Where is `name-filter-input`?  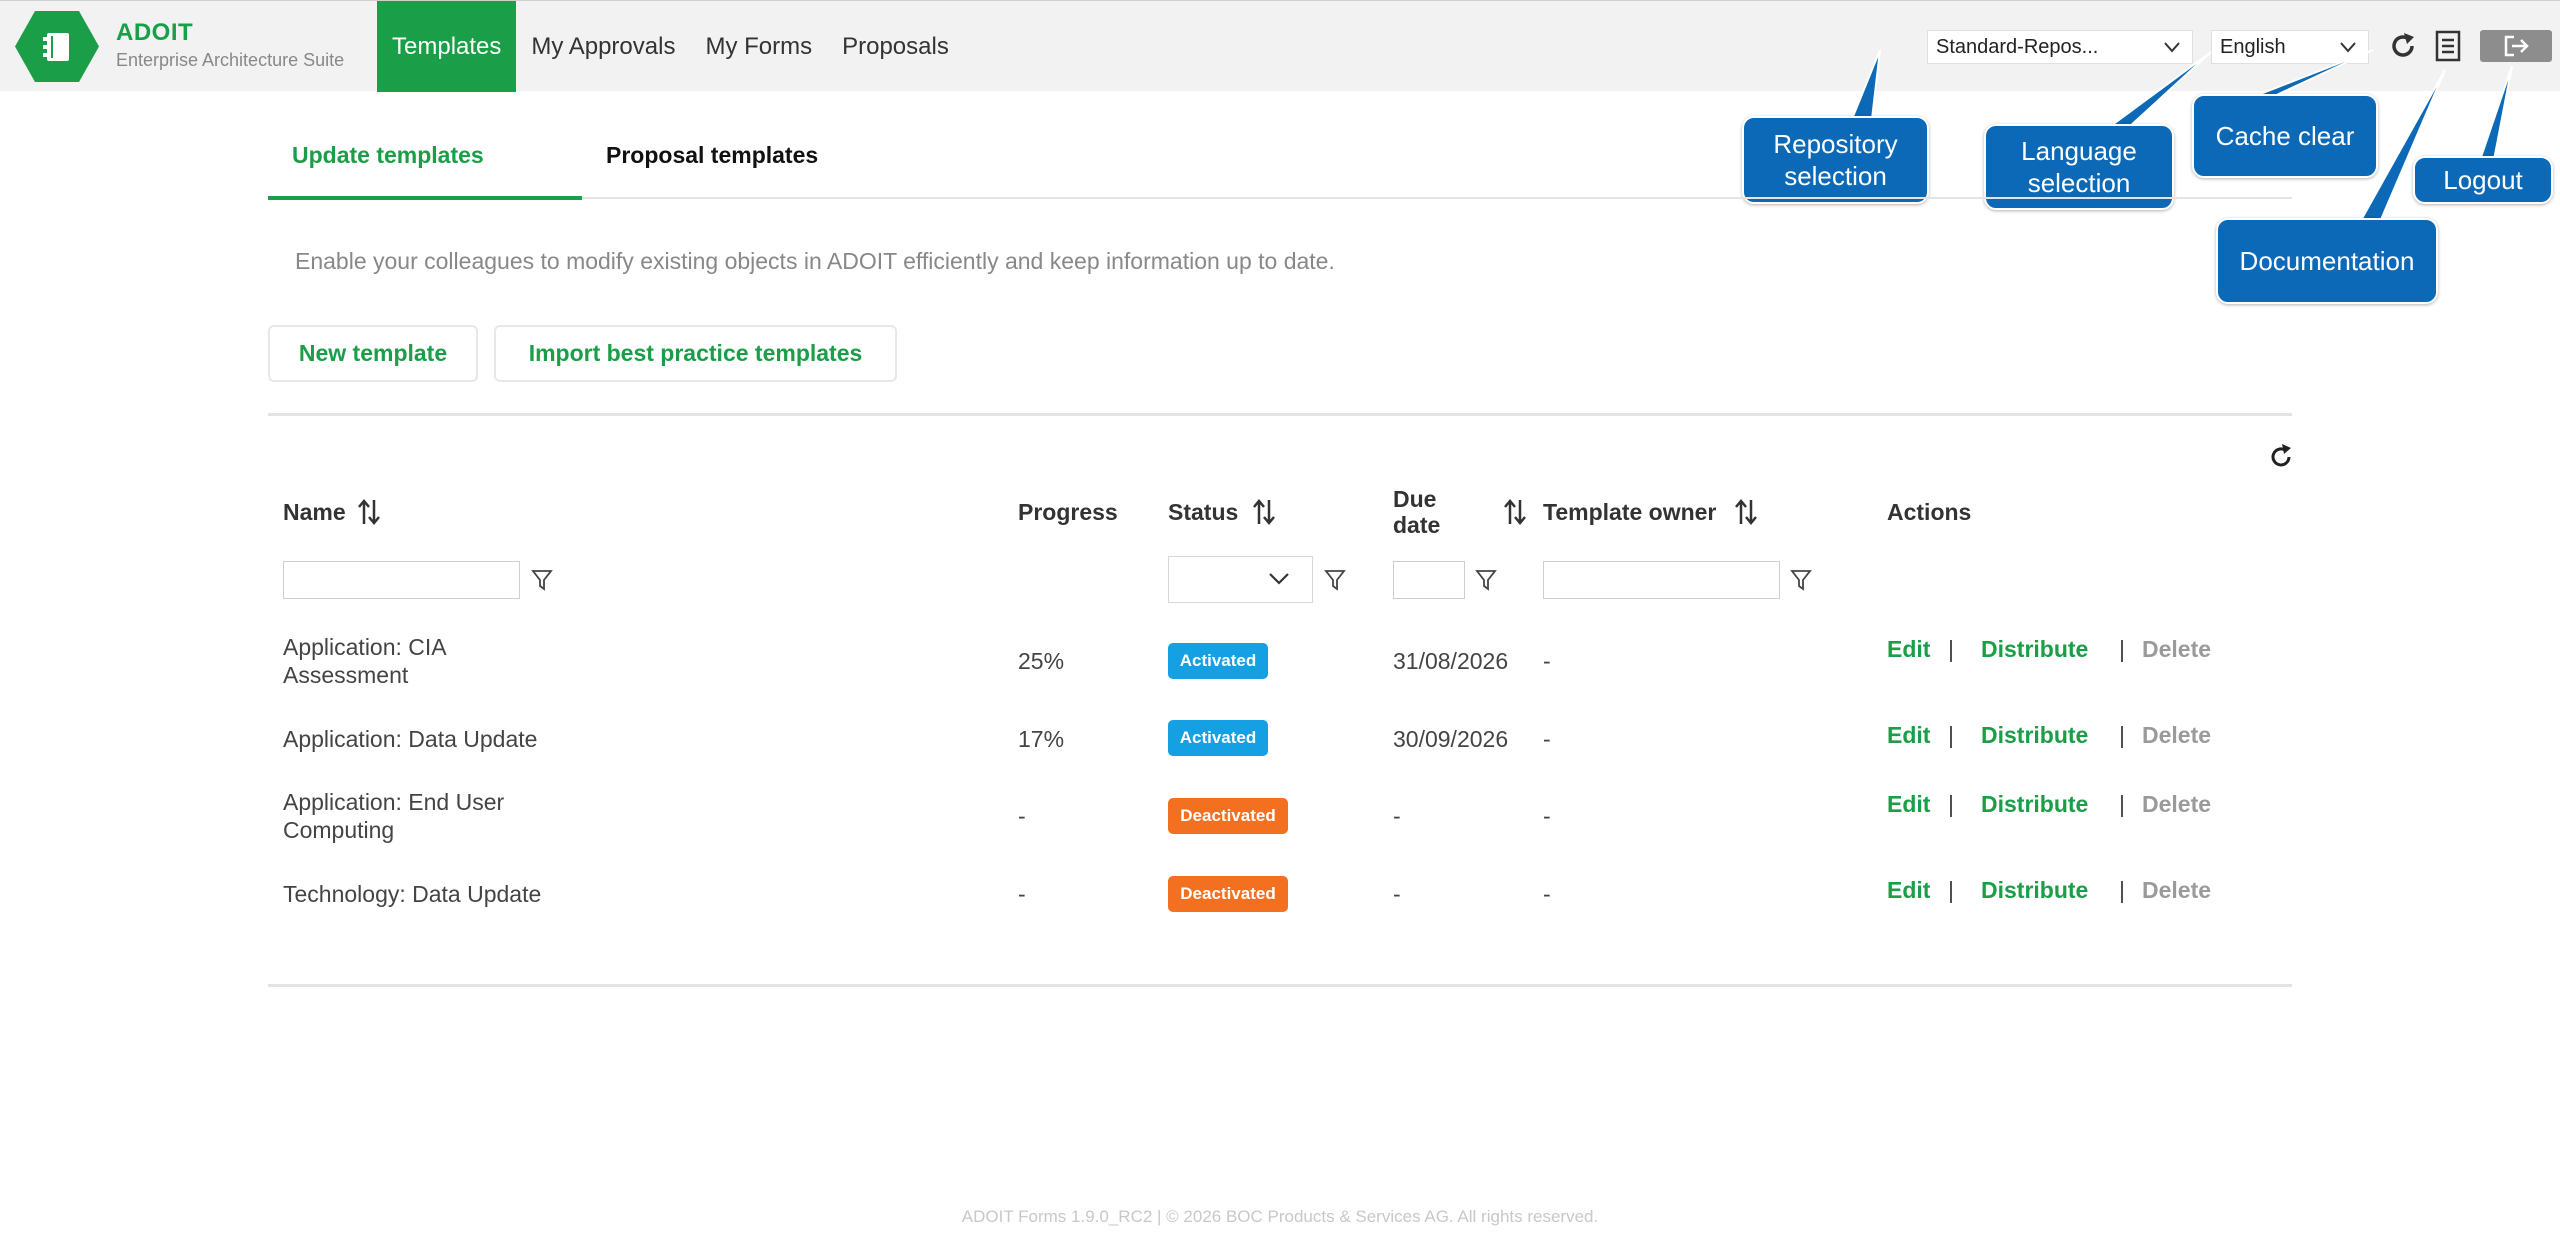
name-filter-input is located at coordinates (401, 580).